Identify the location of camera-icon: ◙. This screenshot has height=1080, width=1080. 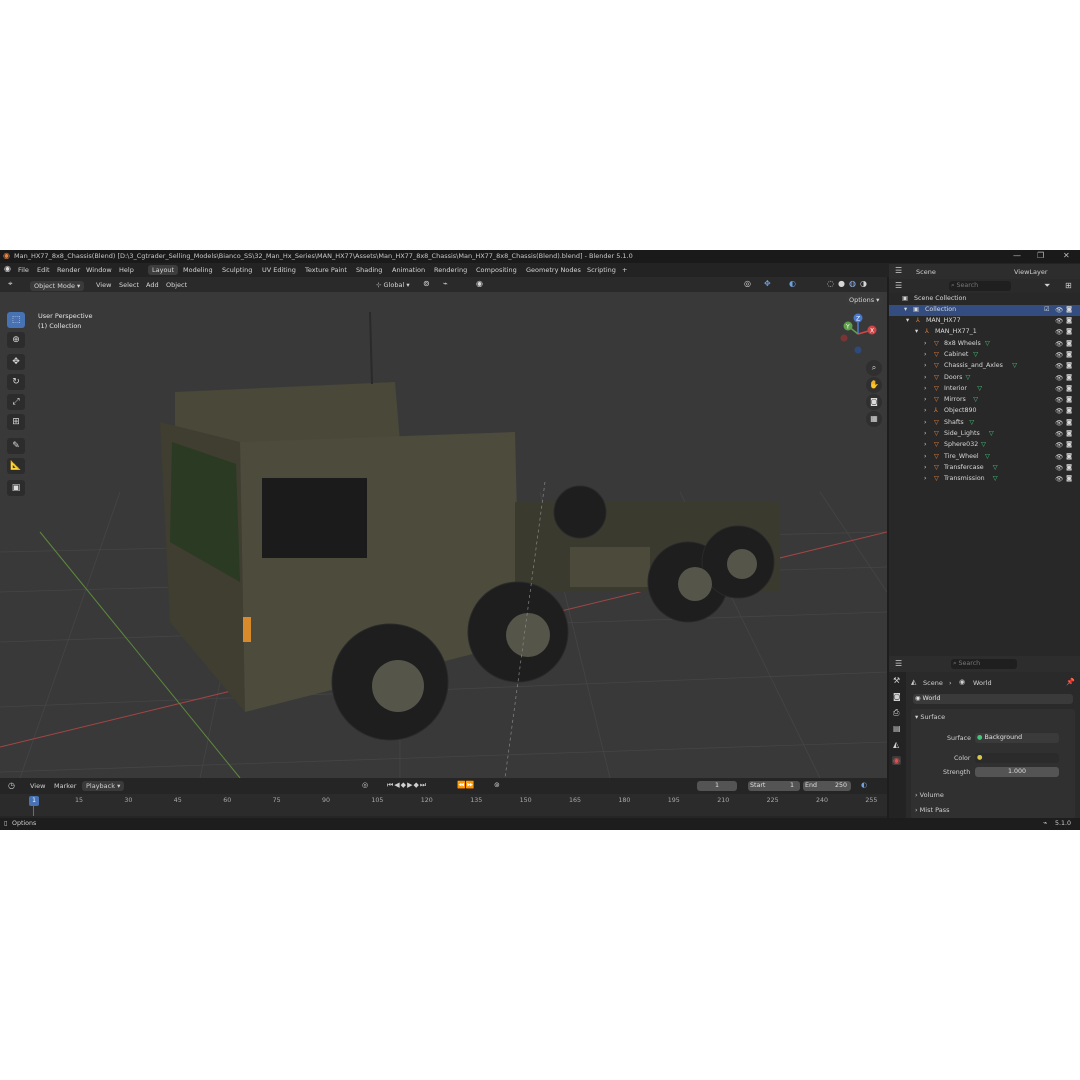
(874, 402).